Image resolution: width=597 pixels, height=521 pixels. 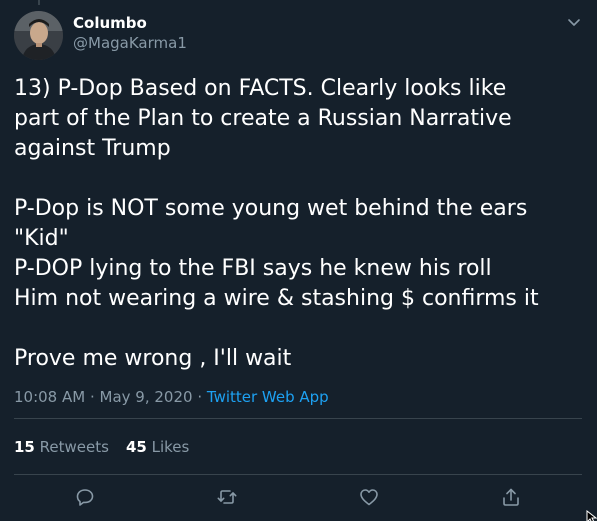 I want to click on tweet-meta: 10:08 AM · May 9, 2020 · Twitter Web App, so click(x=171, y=397).